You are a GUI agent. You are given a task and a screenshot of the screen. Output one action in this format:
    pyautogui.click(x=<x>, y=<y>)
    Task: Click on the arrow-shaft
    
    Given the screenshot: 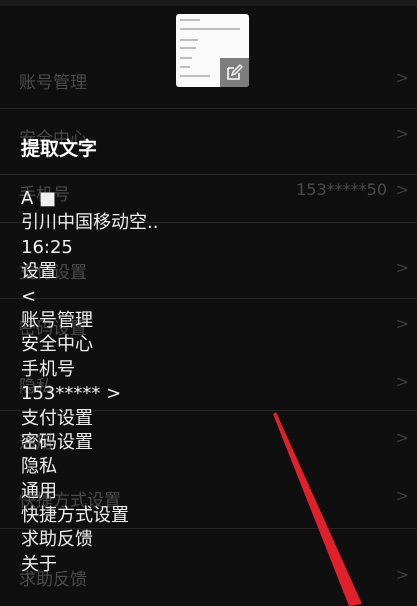 What is the action you would take?
    pyautogui.click(x=317, y=509)
    